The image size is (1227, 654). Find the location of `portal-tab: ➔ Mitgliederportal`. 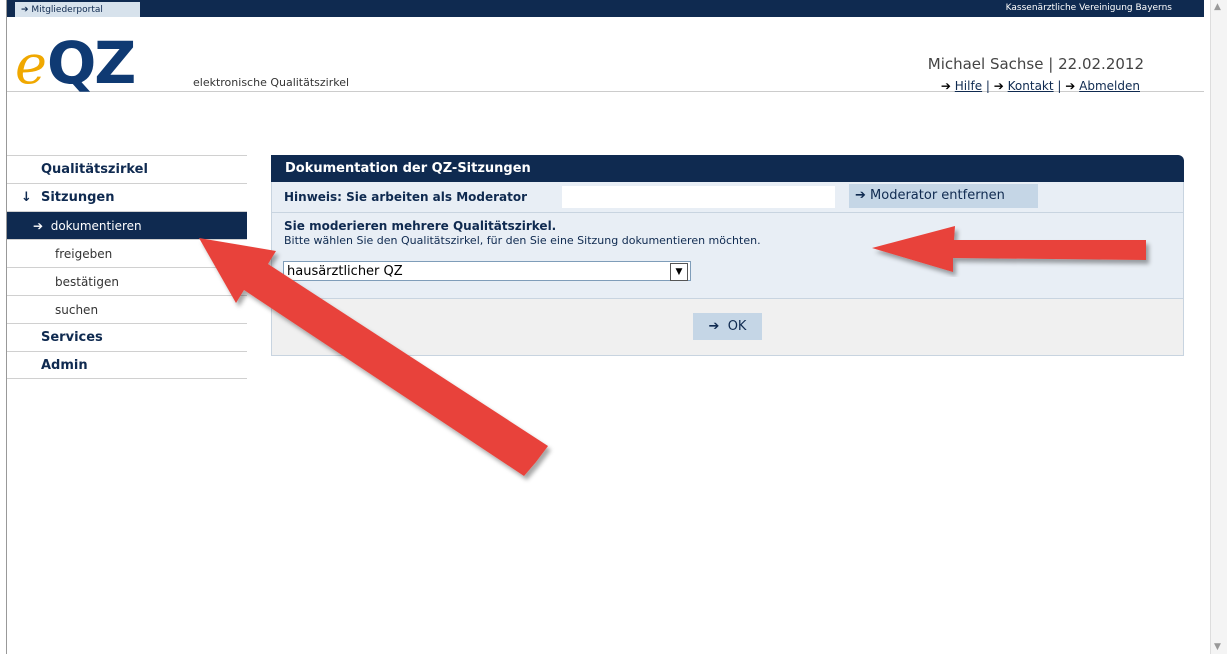

portal-tab: ➔ Mitgliederportal is located at coordinates (78, 10).